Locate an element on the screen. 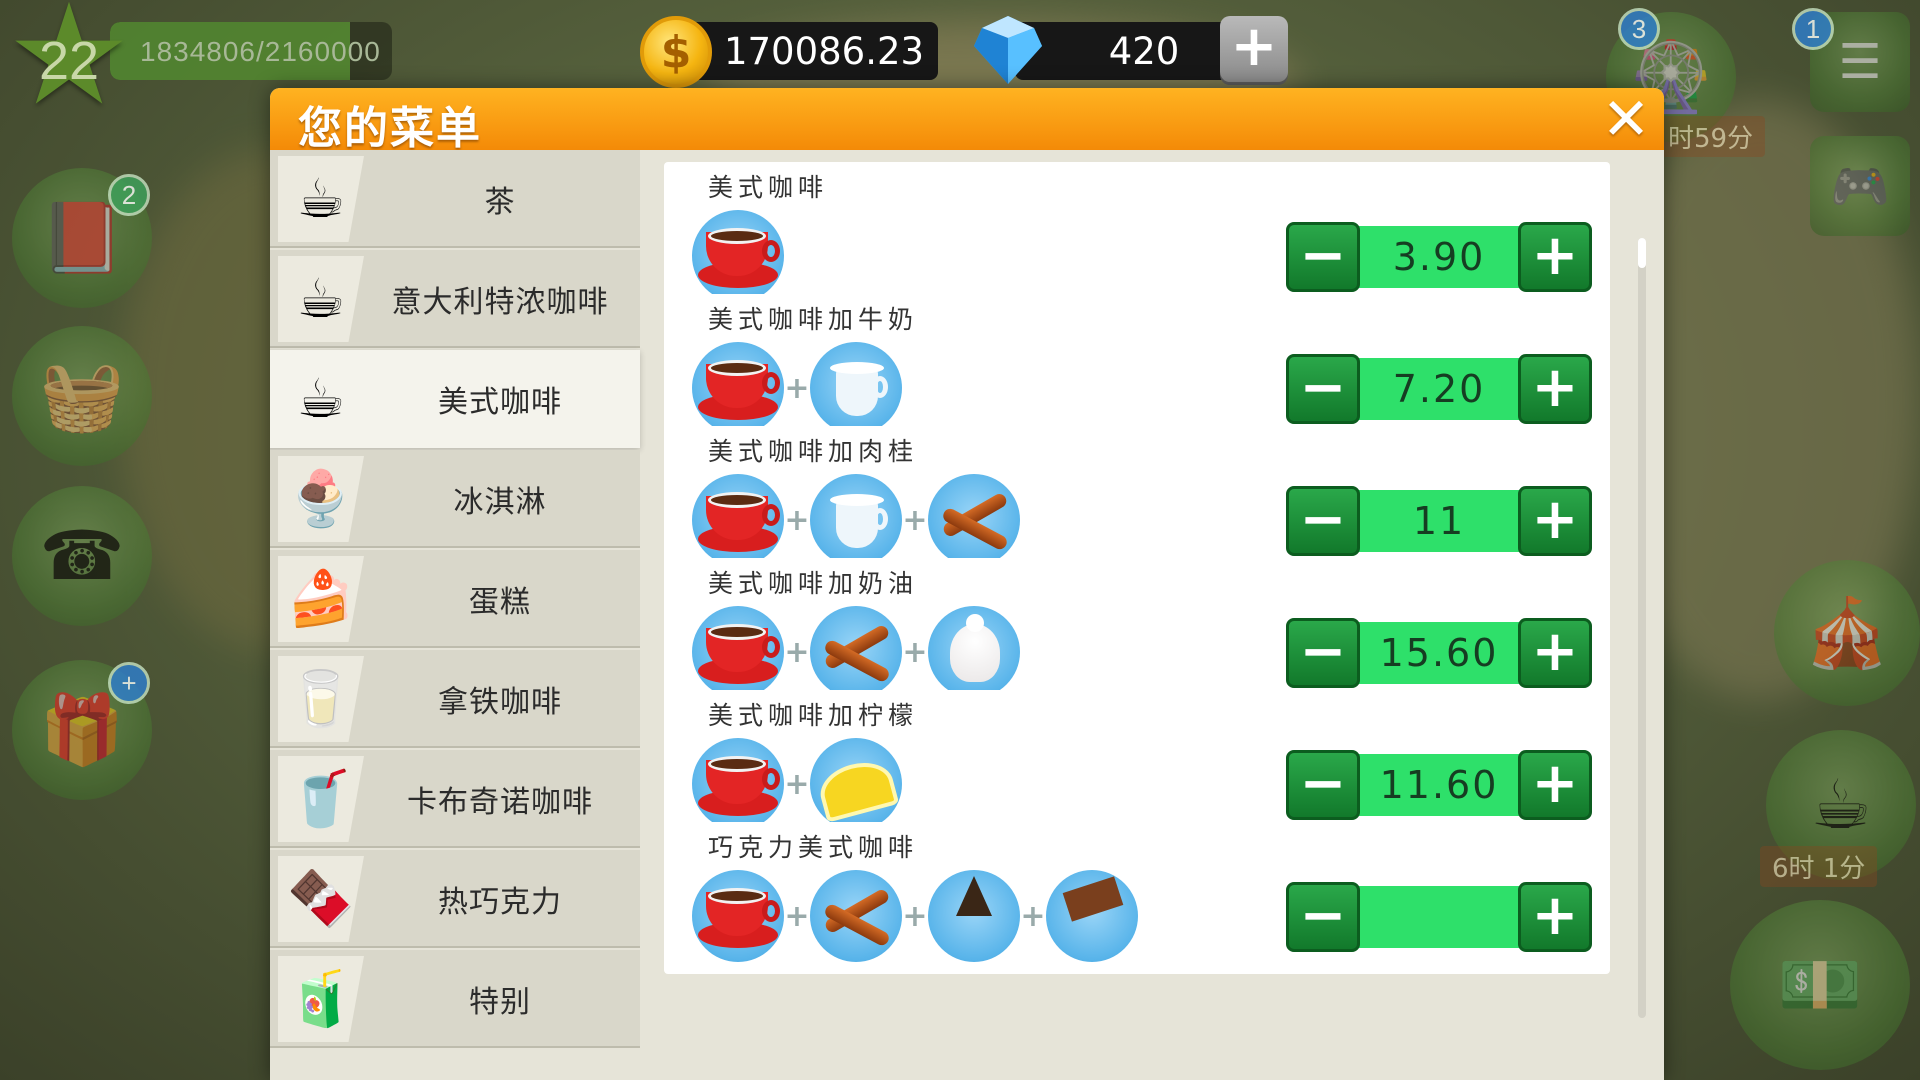 The height and width of the screenshot is (1080, 1920). cream-icon is located at coordinates (974, 652).